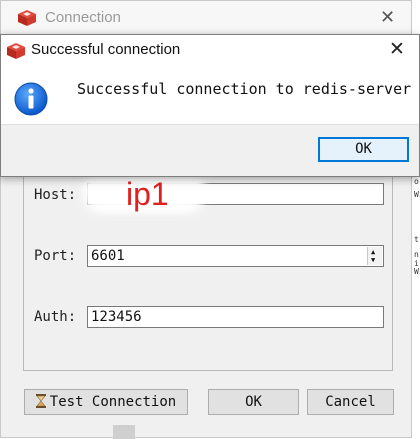  Describe the element at coordinates (210, 150) in the screenshot. I see `dialog-footer: OK` at that location.